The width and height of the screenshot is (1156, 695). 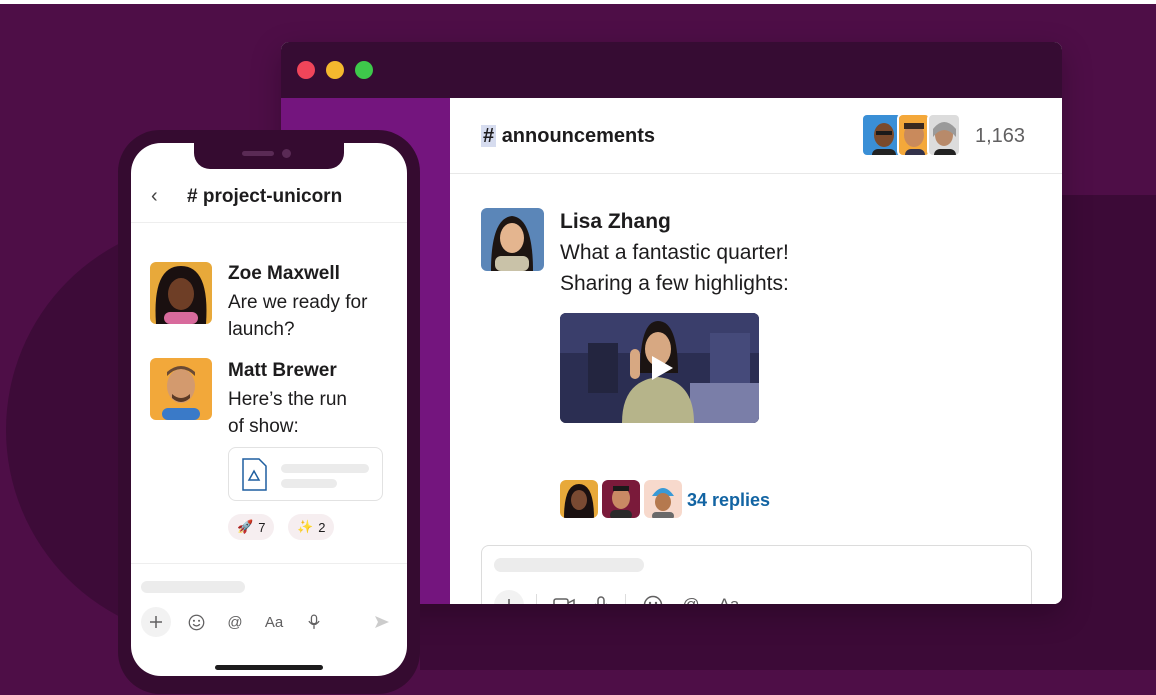 I want to click on video-attachment, so click(x=659, y=368).